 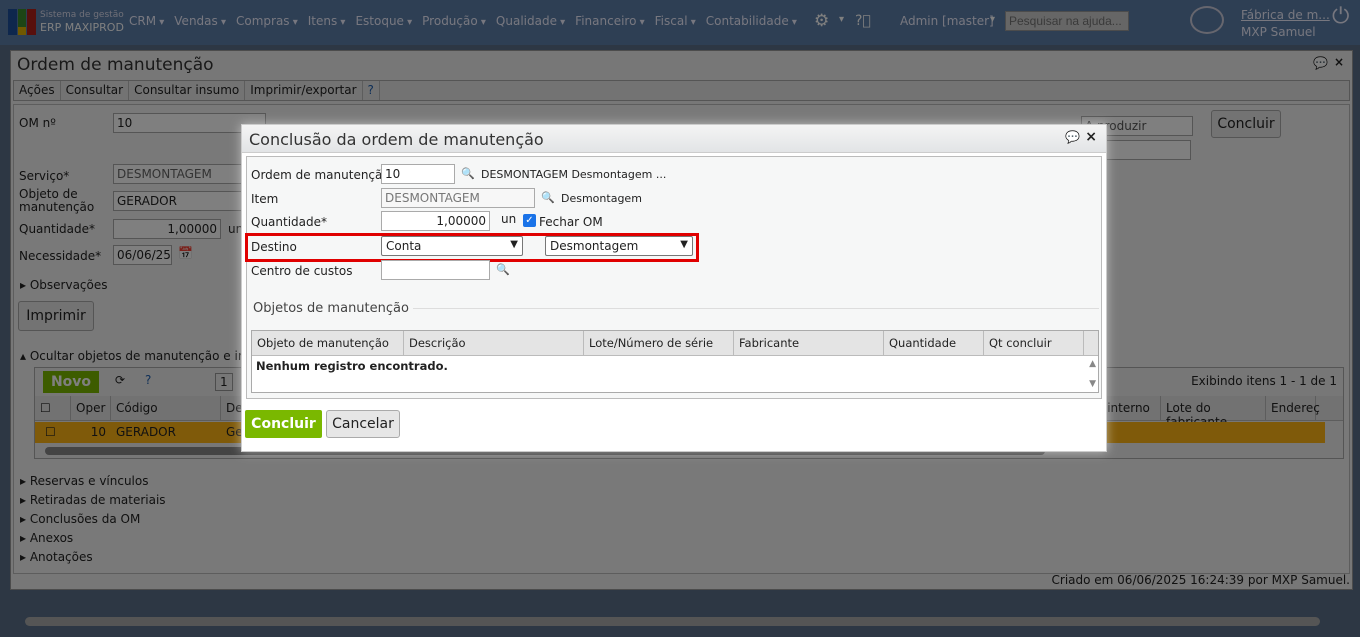 What do you see at coordinates (674, 139) in the screenshot?
I see `dialog-titlebar: Conclusão da ordem de manutenção 💬 ×` at bounding box center [674, 139].